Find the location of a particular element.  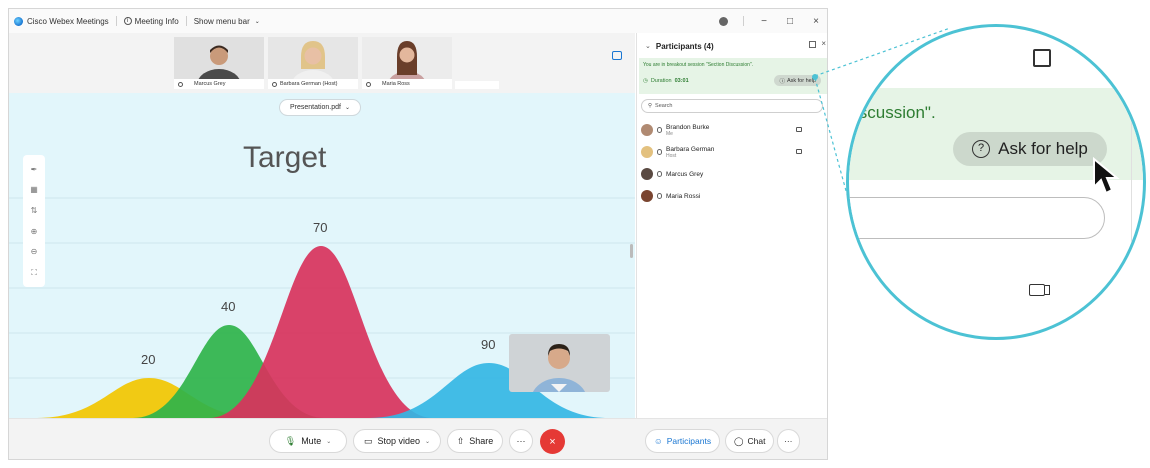

thumbnail-label: Barbara German (Host) is located at coordinates (313, 84).